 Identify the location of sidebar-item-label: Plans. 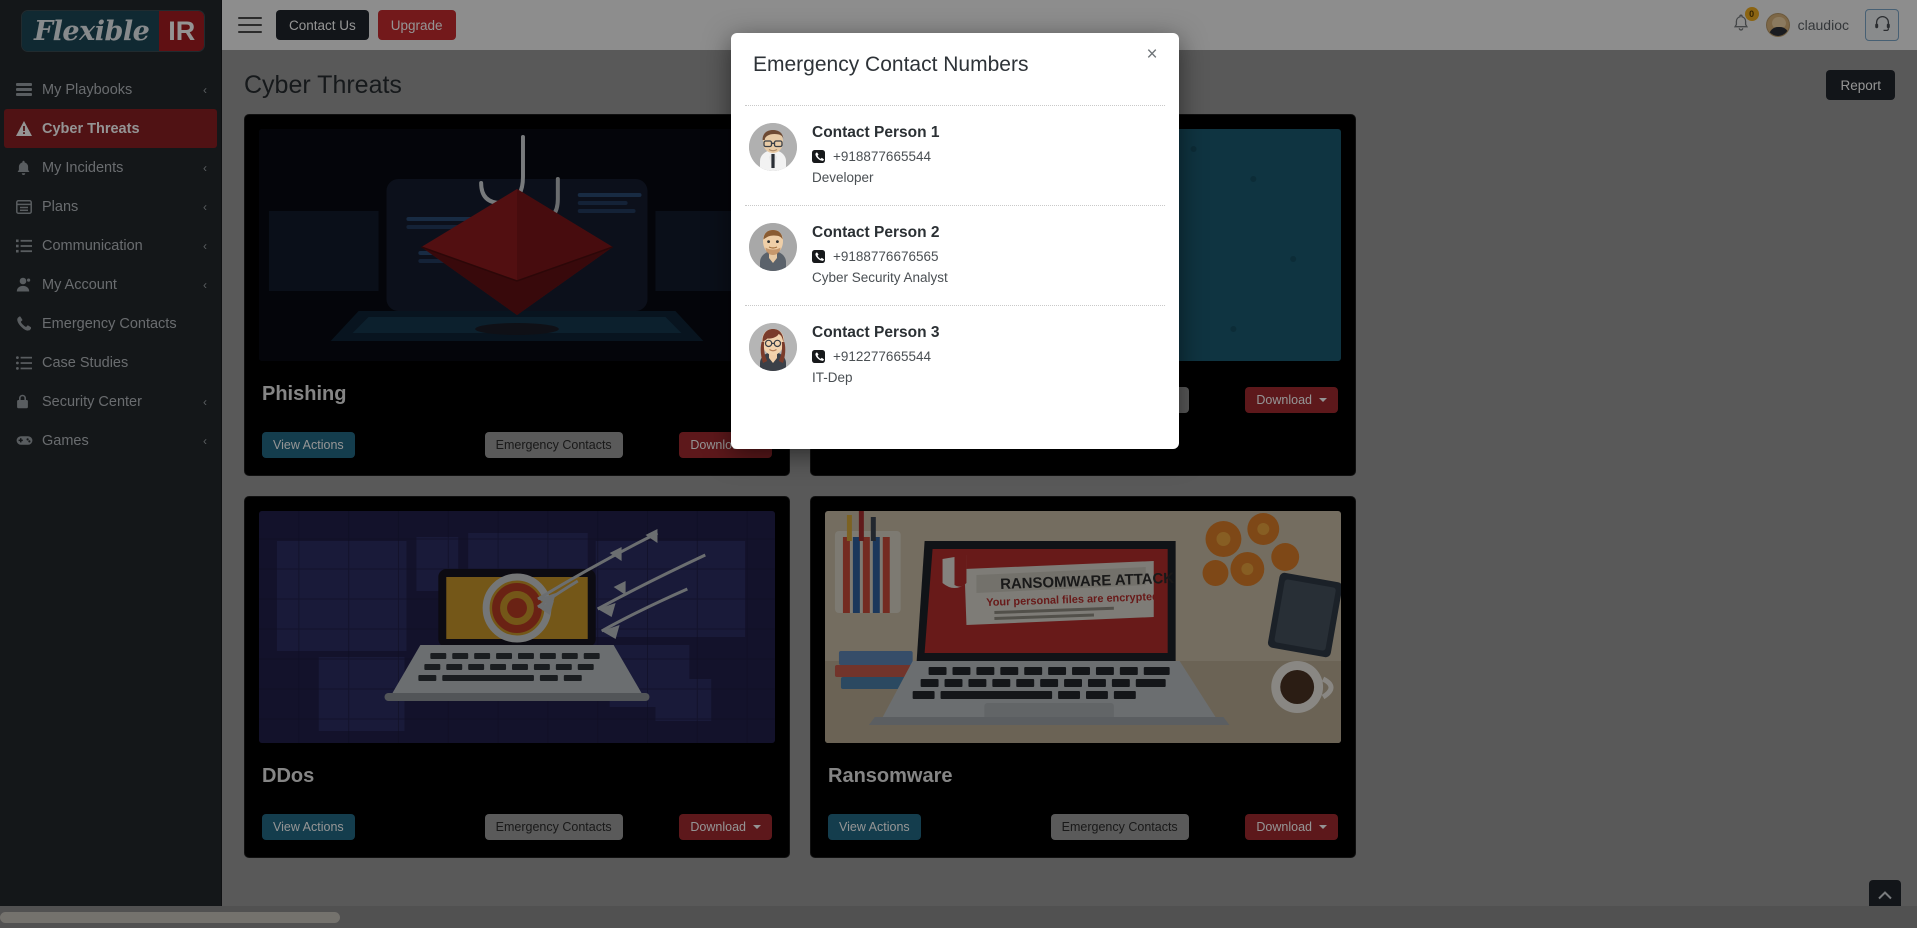
(60, 206).